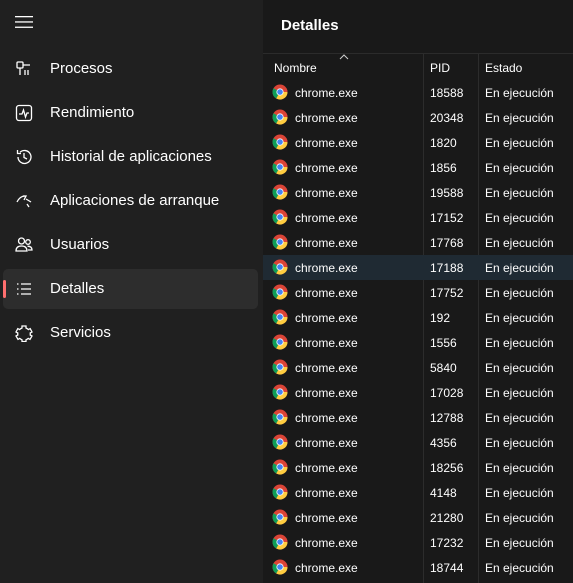 The height and width of the screenshot is (583, 573). I want to click on process-pid: 17188, so click(447, 268).